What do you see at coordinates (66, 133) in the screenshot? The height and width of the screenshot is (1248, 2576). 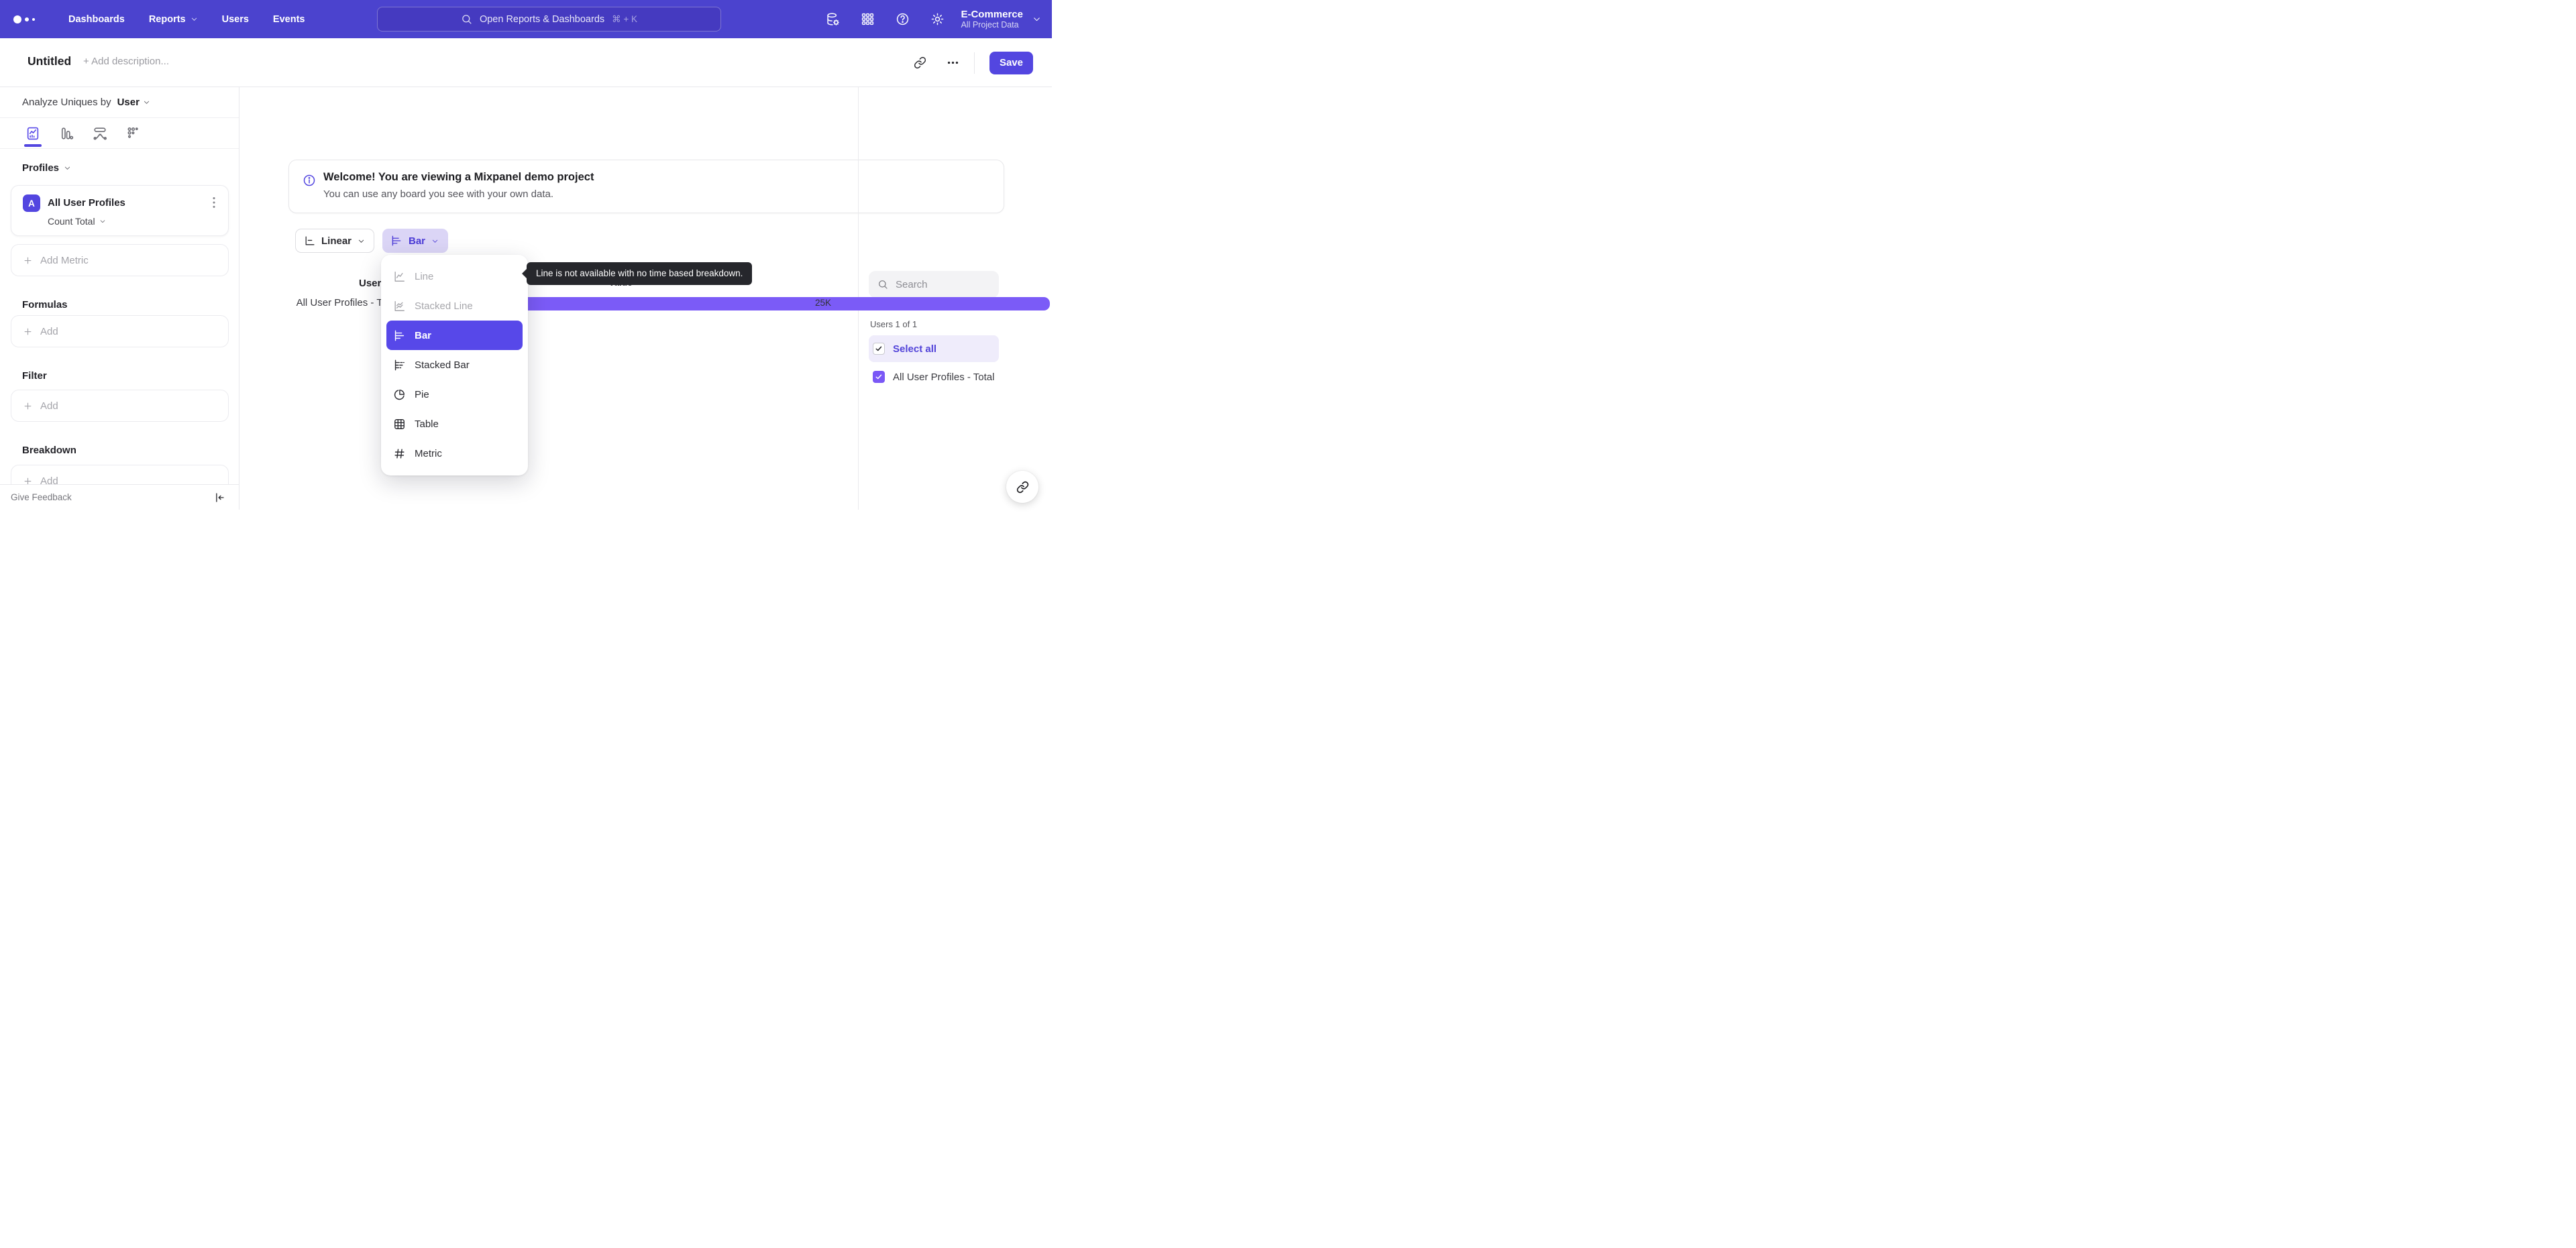 I see `tab-funnels` at bounding box center [66, 133].